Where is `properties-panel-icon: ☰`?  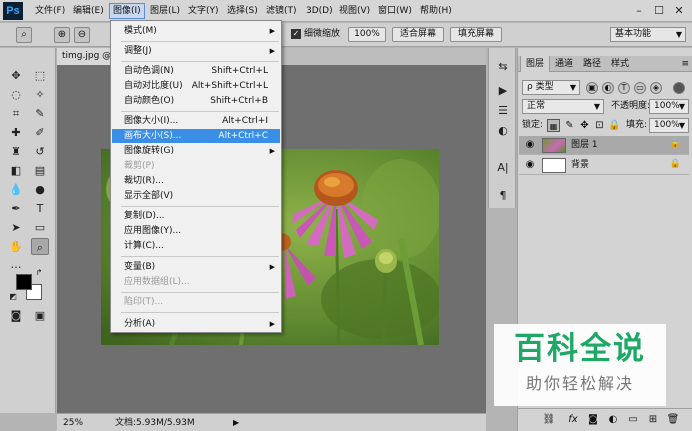
properties-panel-icon: ☰ is located at coordinates (503, 111).